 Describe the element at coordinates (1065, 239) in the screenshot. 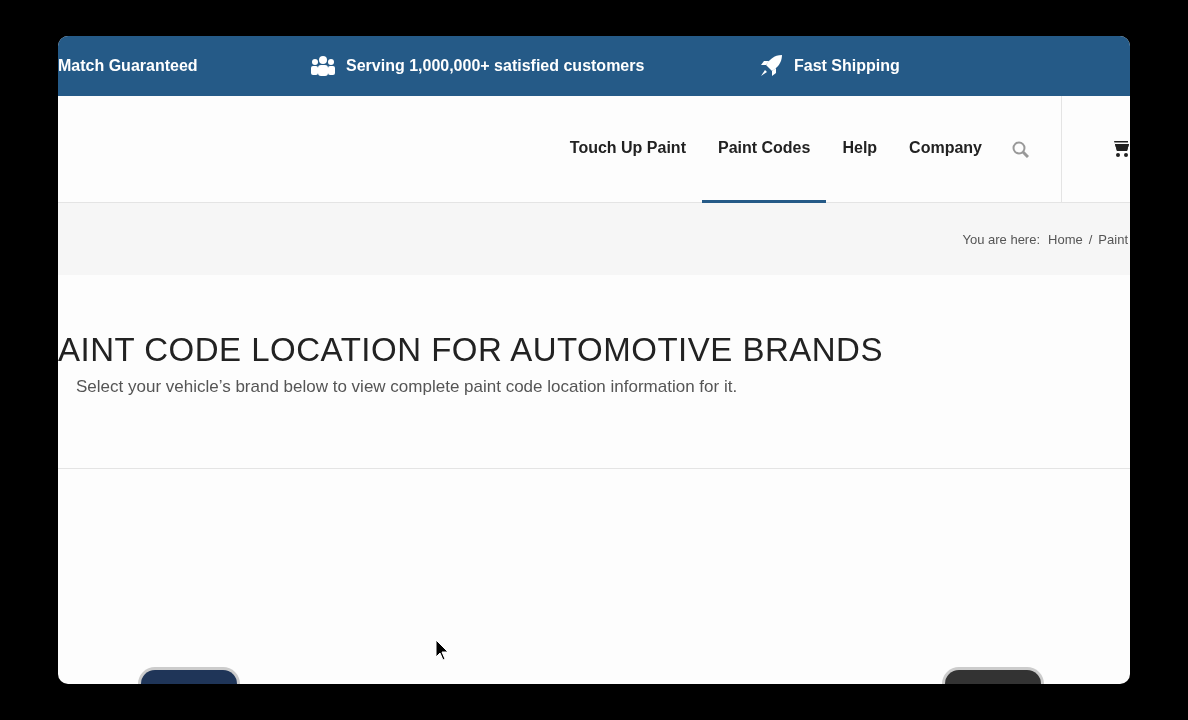

I see `breadcrumb-link: Home` at that location.